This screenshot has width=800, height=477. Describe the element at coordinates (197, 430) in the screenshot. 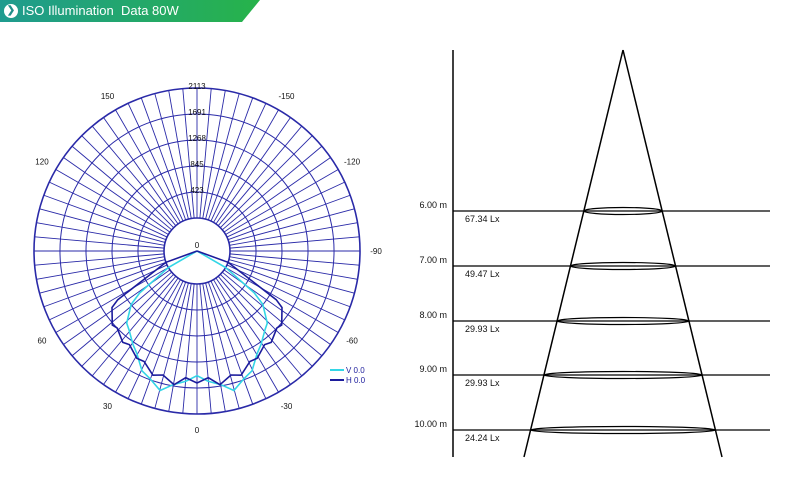

I see `angle-label: 0` at that location.